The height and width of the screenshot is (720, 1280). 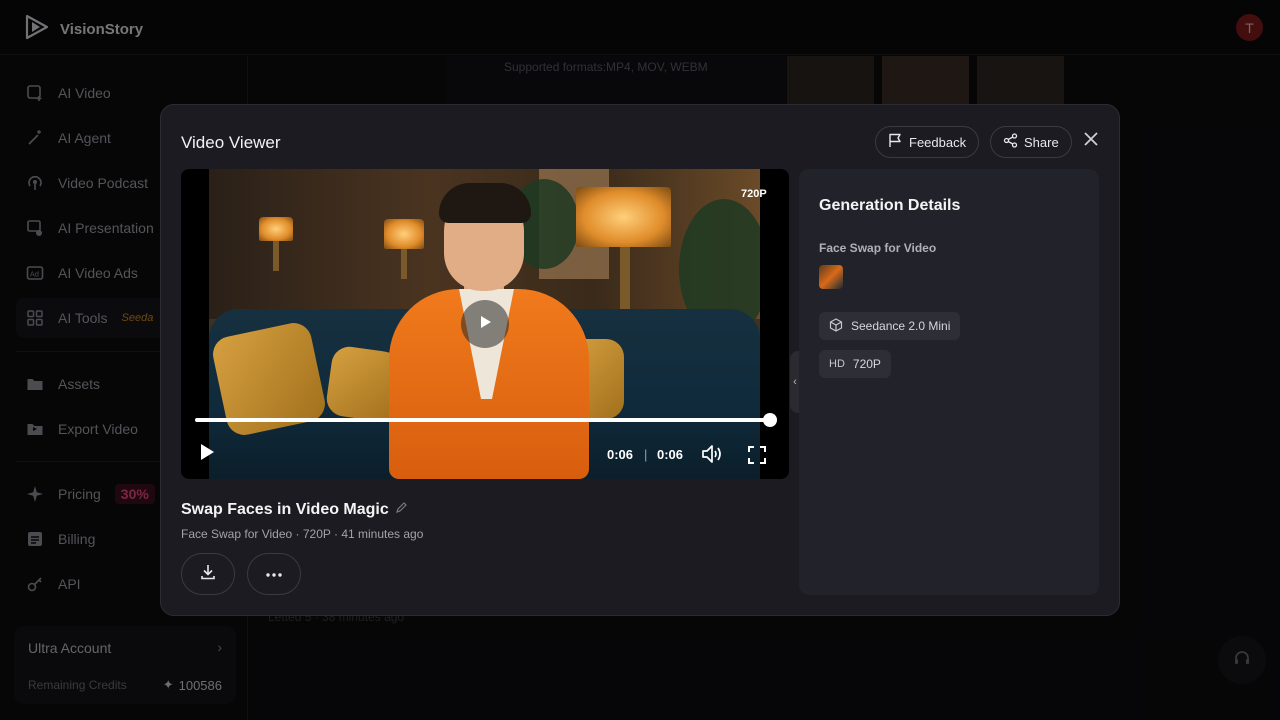 What do you see at coordinates (231, 142) in the screenshot?
I see `modal-title: Video Viewer` at bounding box center [231, 142].